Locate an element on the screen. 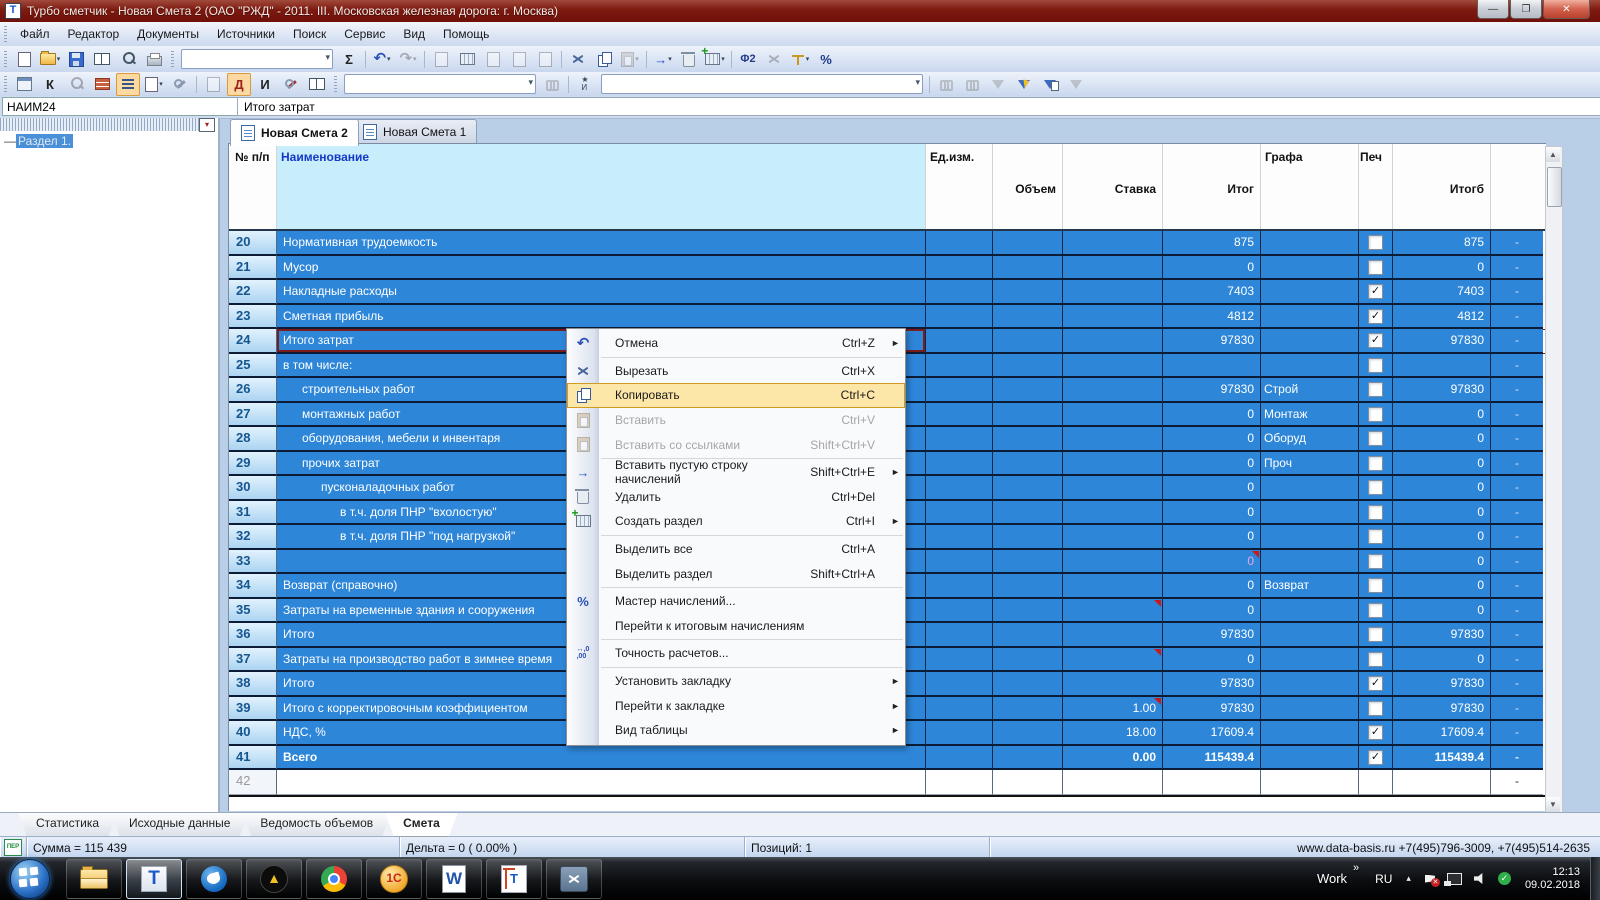 The image size is (1600, 900). sheet-tab-Смета: Смета is located at coordinates (421, 825).